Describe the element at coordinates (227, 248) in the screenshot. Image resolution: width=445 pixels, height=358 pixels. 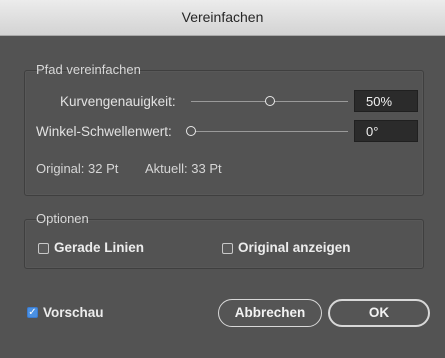
I see `show-original-checkbox` at that location.